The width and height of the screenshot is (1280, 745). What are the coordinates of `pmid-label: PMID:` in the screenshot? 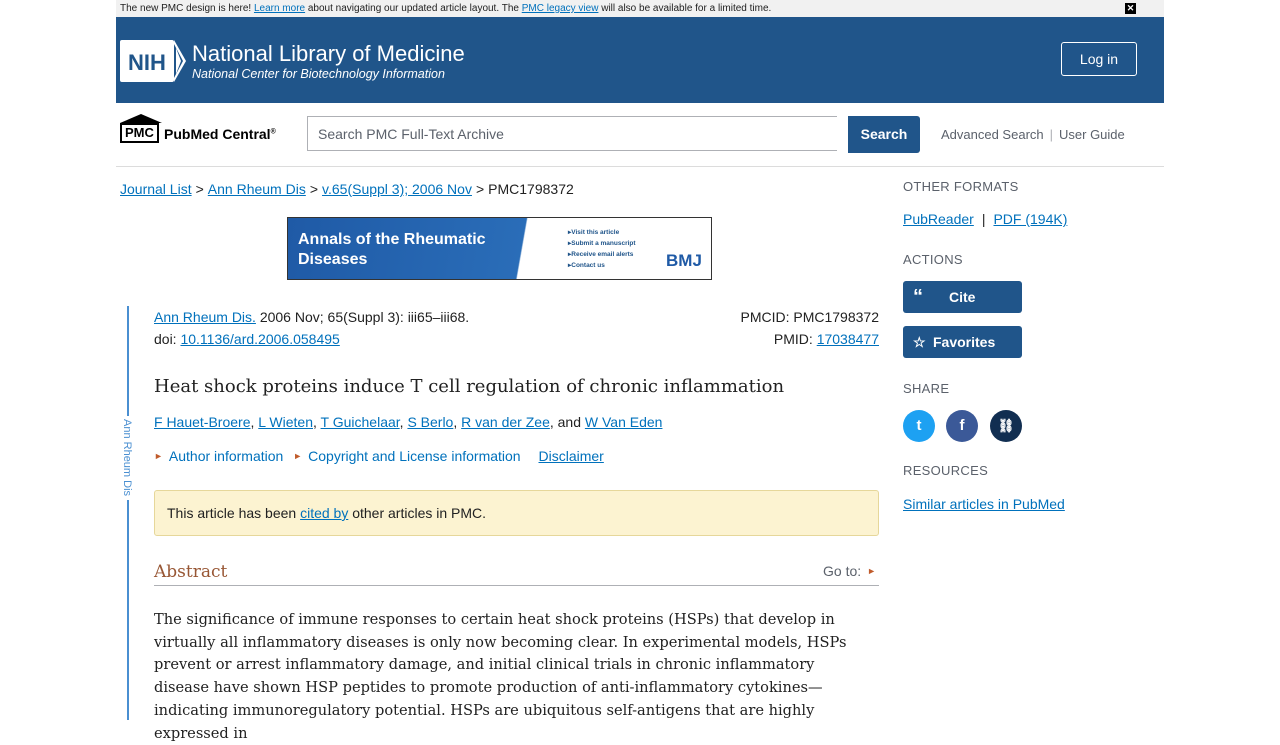 It's located at (795, 339).